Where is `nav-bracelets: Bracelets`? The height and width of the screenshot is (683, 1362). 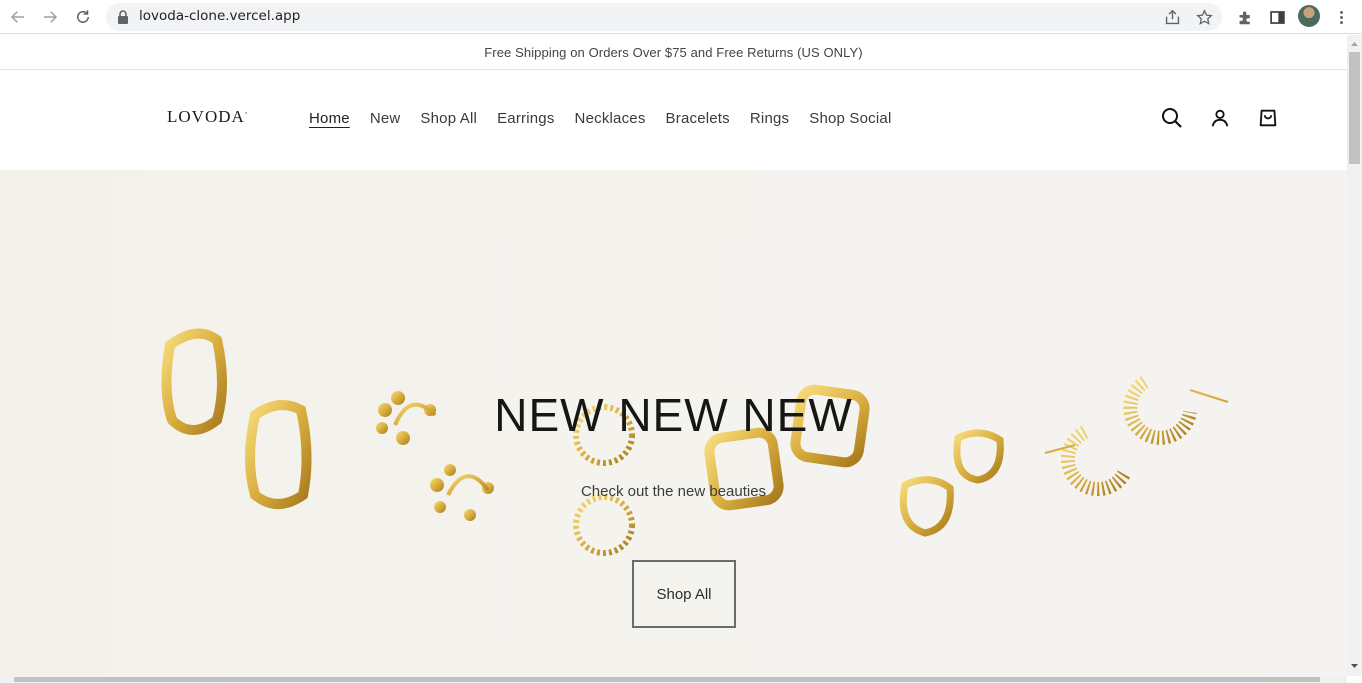 nav-bracelets: Bracelets is located at coordinates (698, 118).